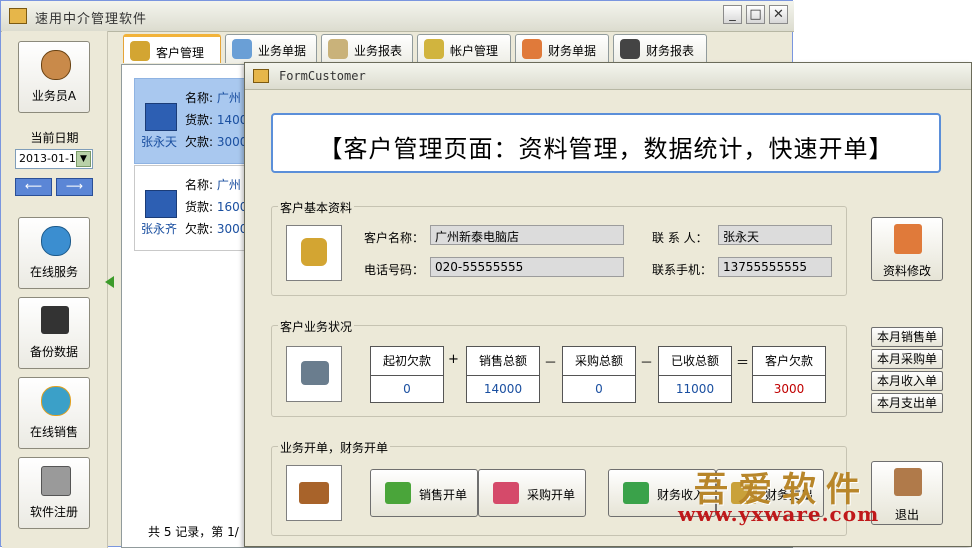 This screenshot has height=548, width=972. I want to click on date-picker: 2013-01-13 ▼, so click(54, 159).